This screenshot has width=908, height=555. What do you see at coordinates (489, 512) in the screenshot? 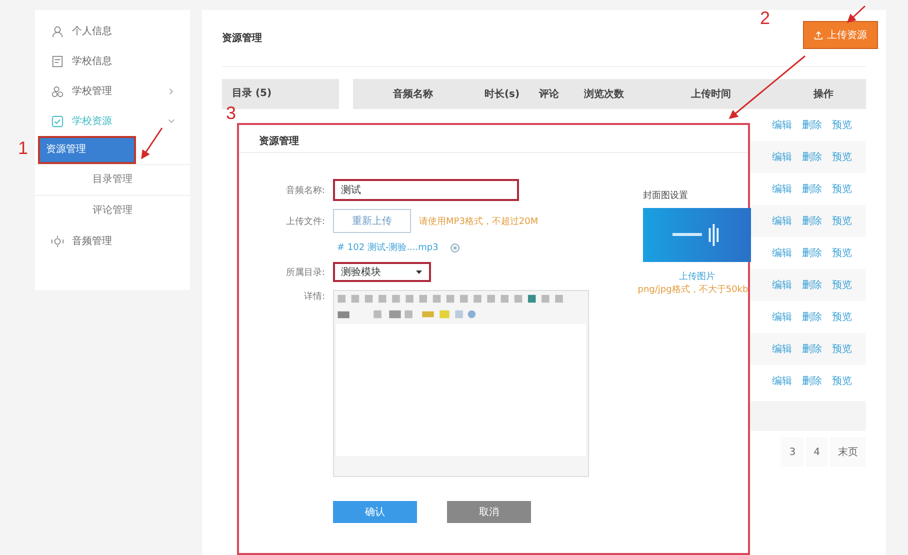
I see `cancel-button: 取消` at bounding box center [489, 512].